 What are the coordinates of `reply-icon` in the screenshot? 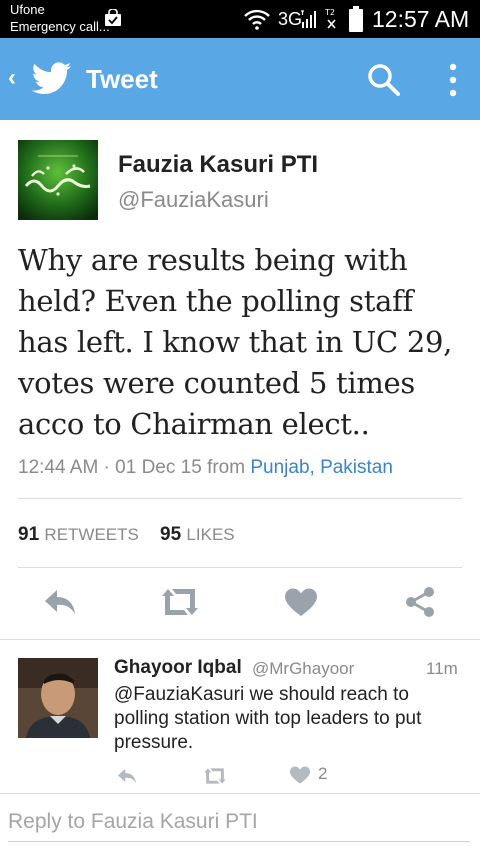 It's located at (60, 602).